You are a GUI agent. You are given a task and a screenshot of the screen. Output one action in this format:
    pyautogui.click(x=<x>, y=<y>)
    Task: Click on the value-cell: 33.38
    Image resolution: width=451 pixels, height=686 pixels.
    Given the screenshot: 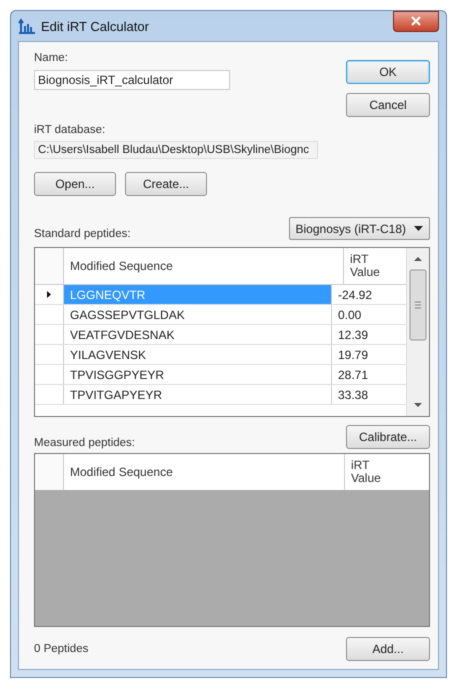 What is the action you would take?
    pyautogui.click(x=369, y=394)
    